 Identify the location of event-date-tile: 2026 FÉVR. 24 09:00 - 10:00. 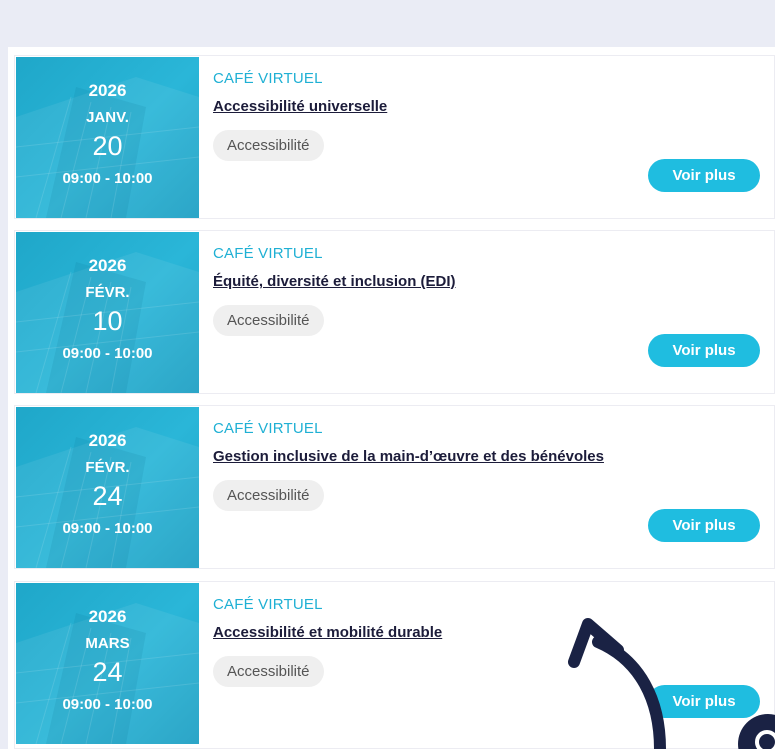
(107, 487).